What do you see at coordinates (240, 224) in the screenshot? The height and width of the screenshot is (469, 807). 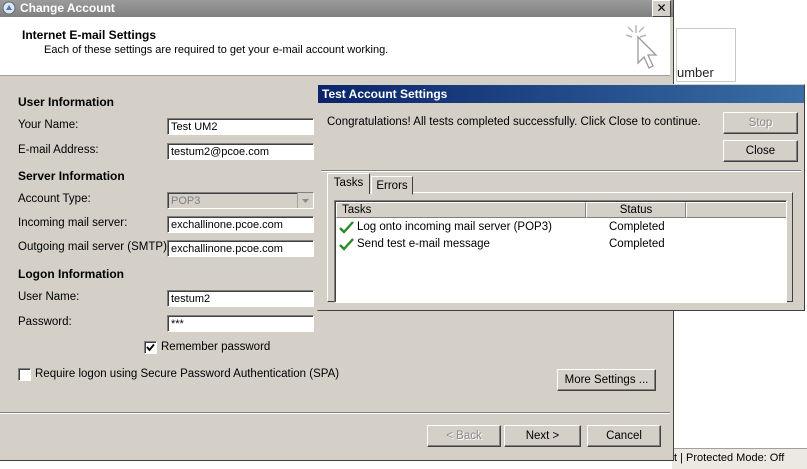 I see `incoming-server-input: exchallinone.pcoe.com` at bounding box center [240, 224].